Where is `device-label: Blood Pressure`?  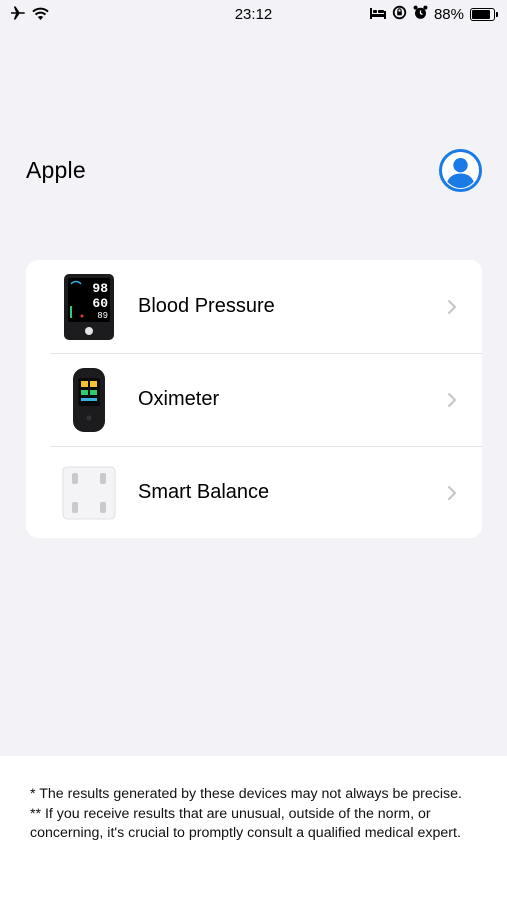 device-label: Blood Pressure is located at coordinates (206, 306).